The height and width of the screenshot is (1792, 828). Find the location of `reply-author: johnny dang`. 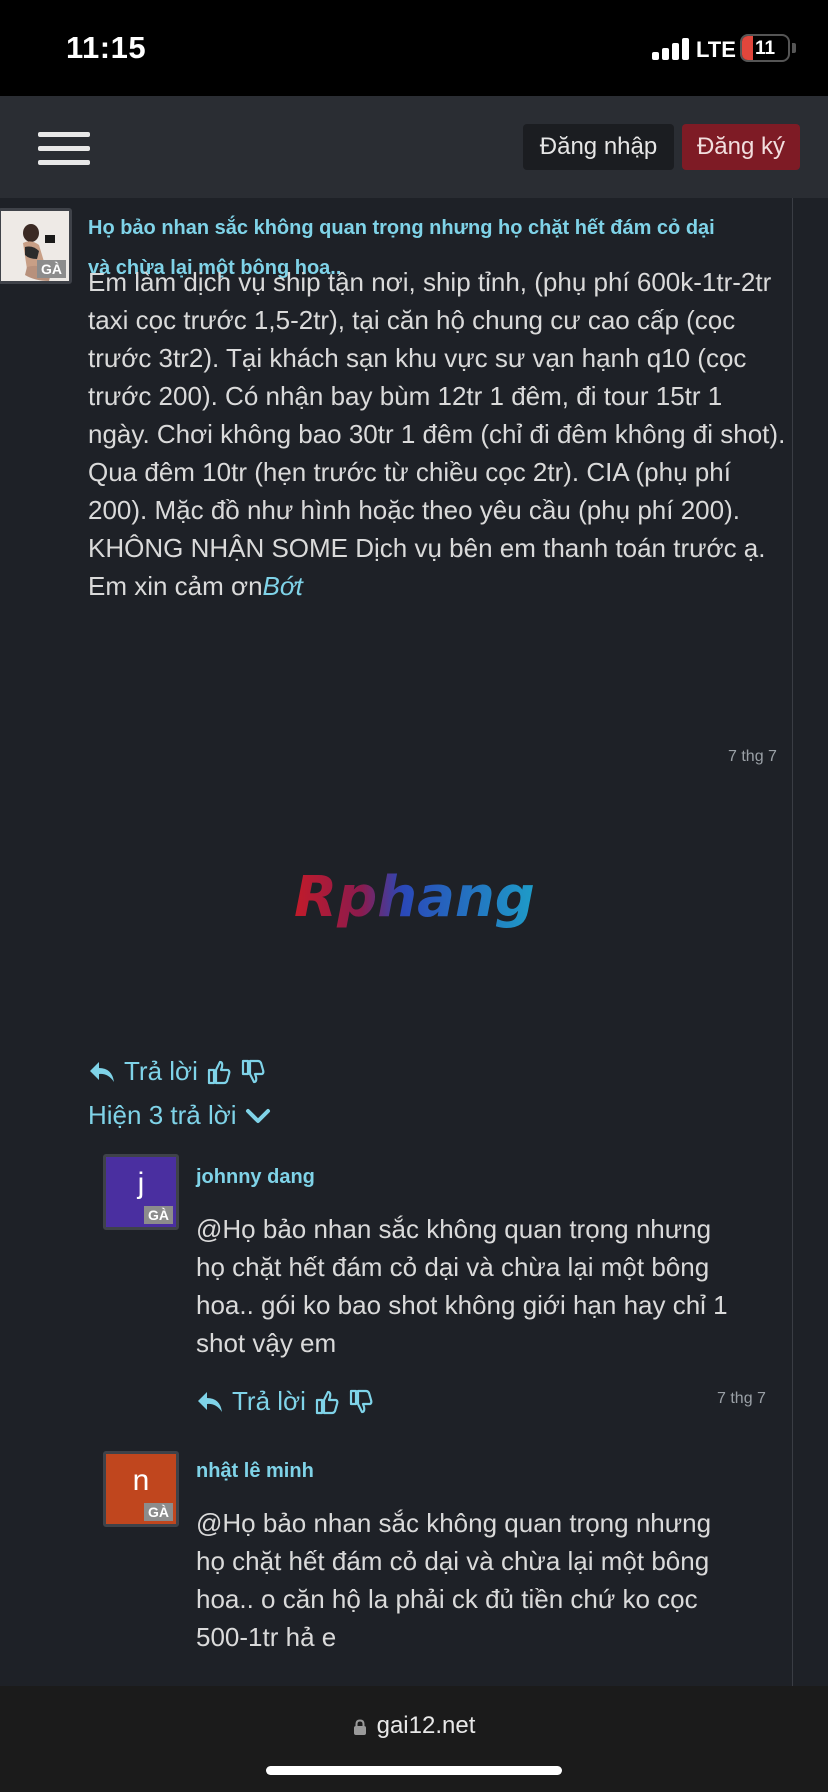

reply-author: johnny dang is located at coordinates (255, 1177).